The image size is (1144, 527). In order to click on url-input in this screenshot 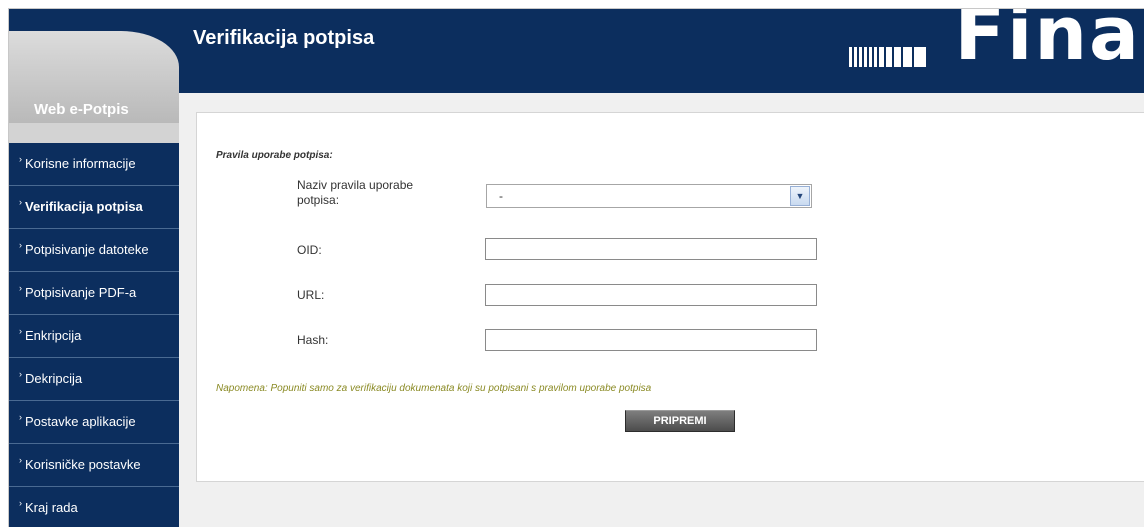, I will do `click(651, 295)`.